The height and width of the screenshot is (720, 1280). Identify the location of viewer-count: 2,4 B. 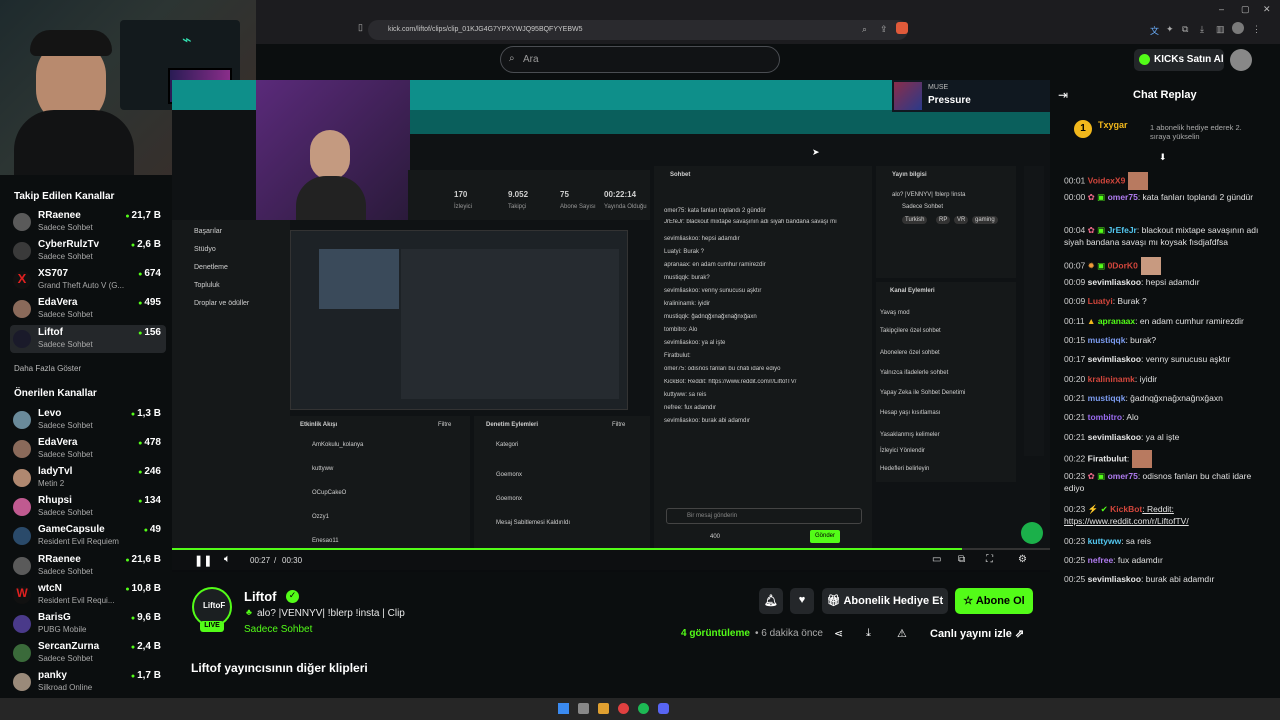
(146, 646).